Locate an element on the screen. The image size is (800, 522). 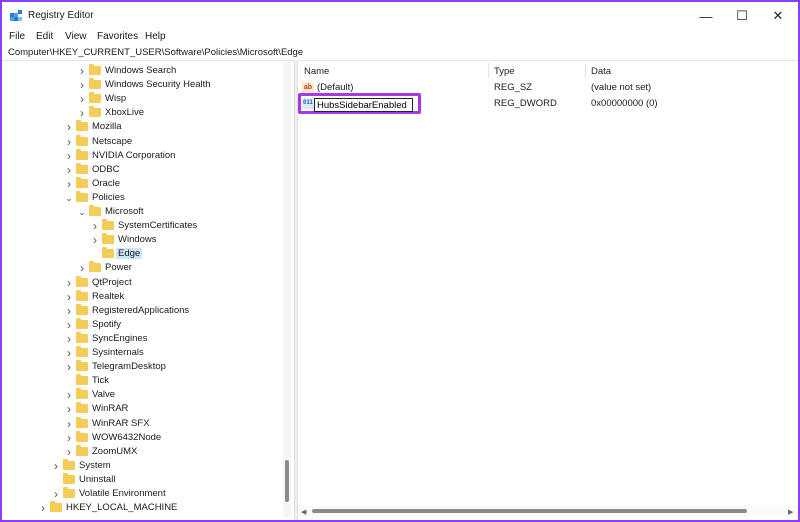
tree-item-xboxlive: › XboxLive is located at coordinates (142, 113).